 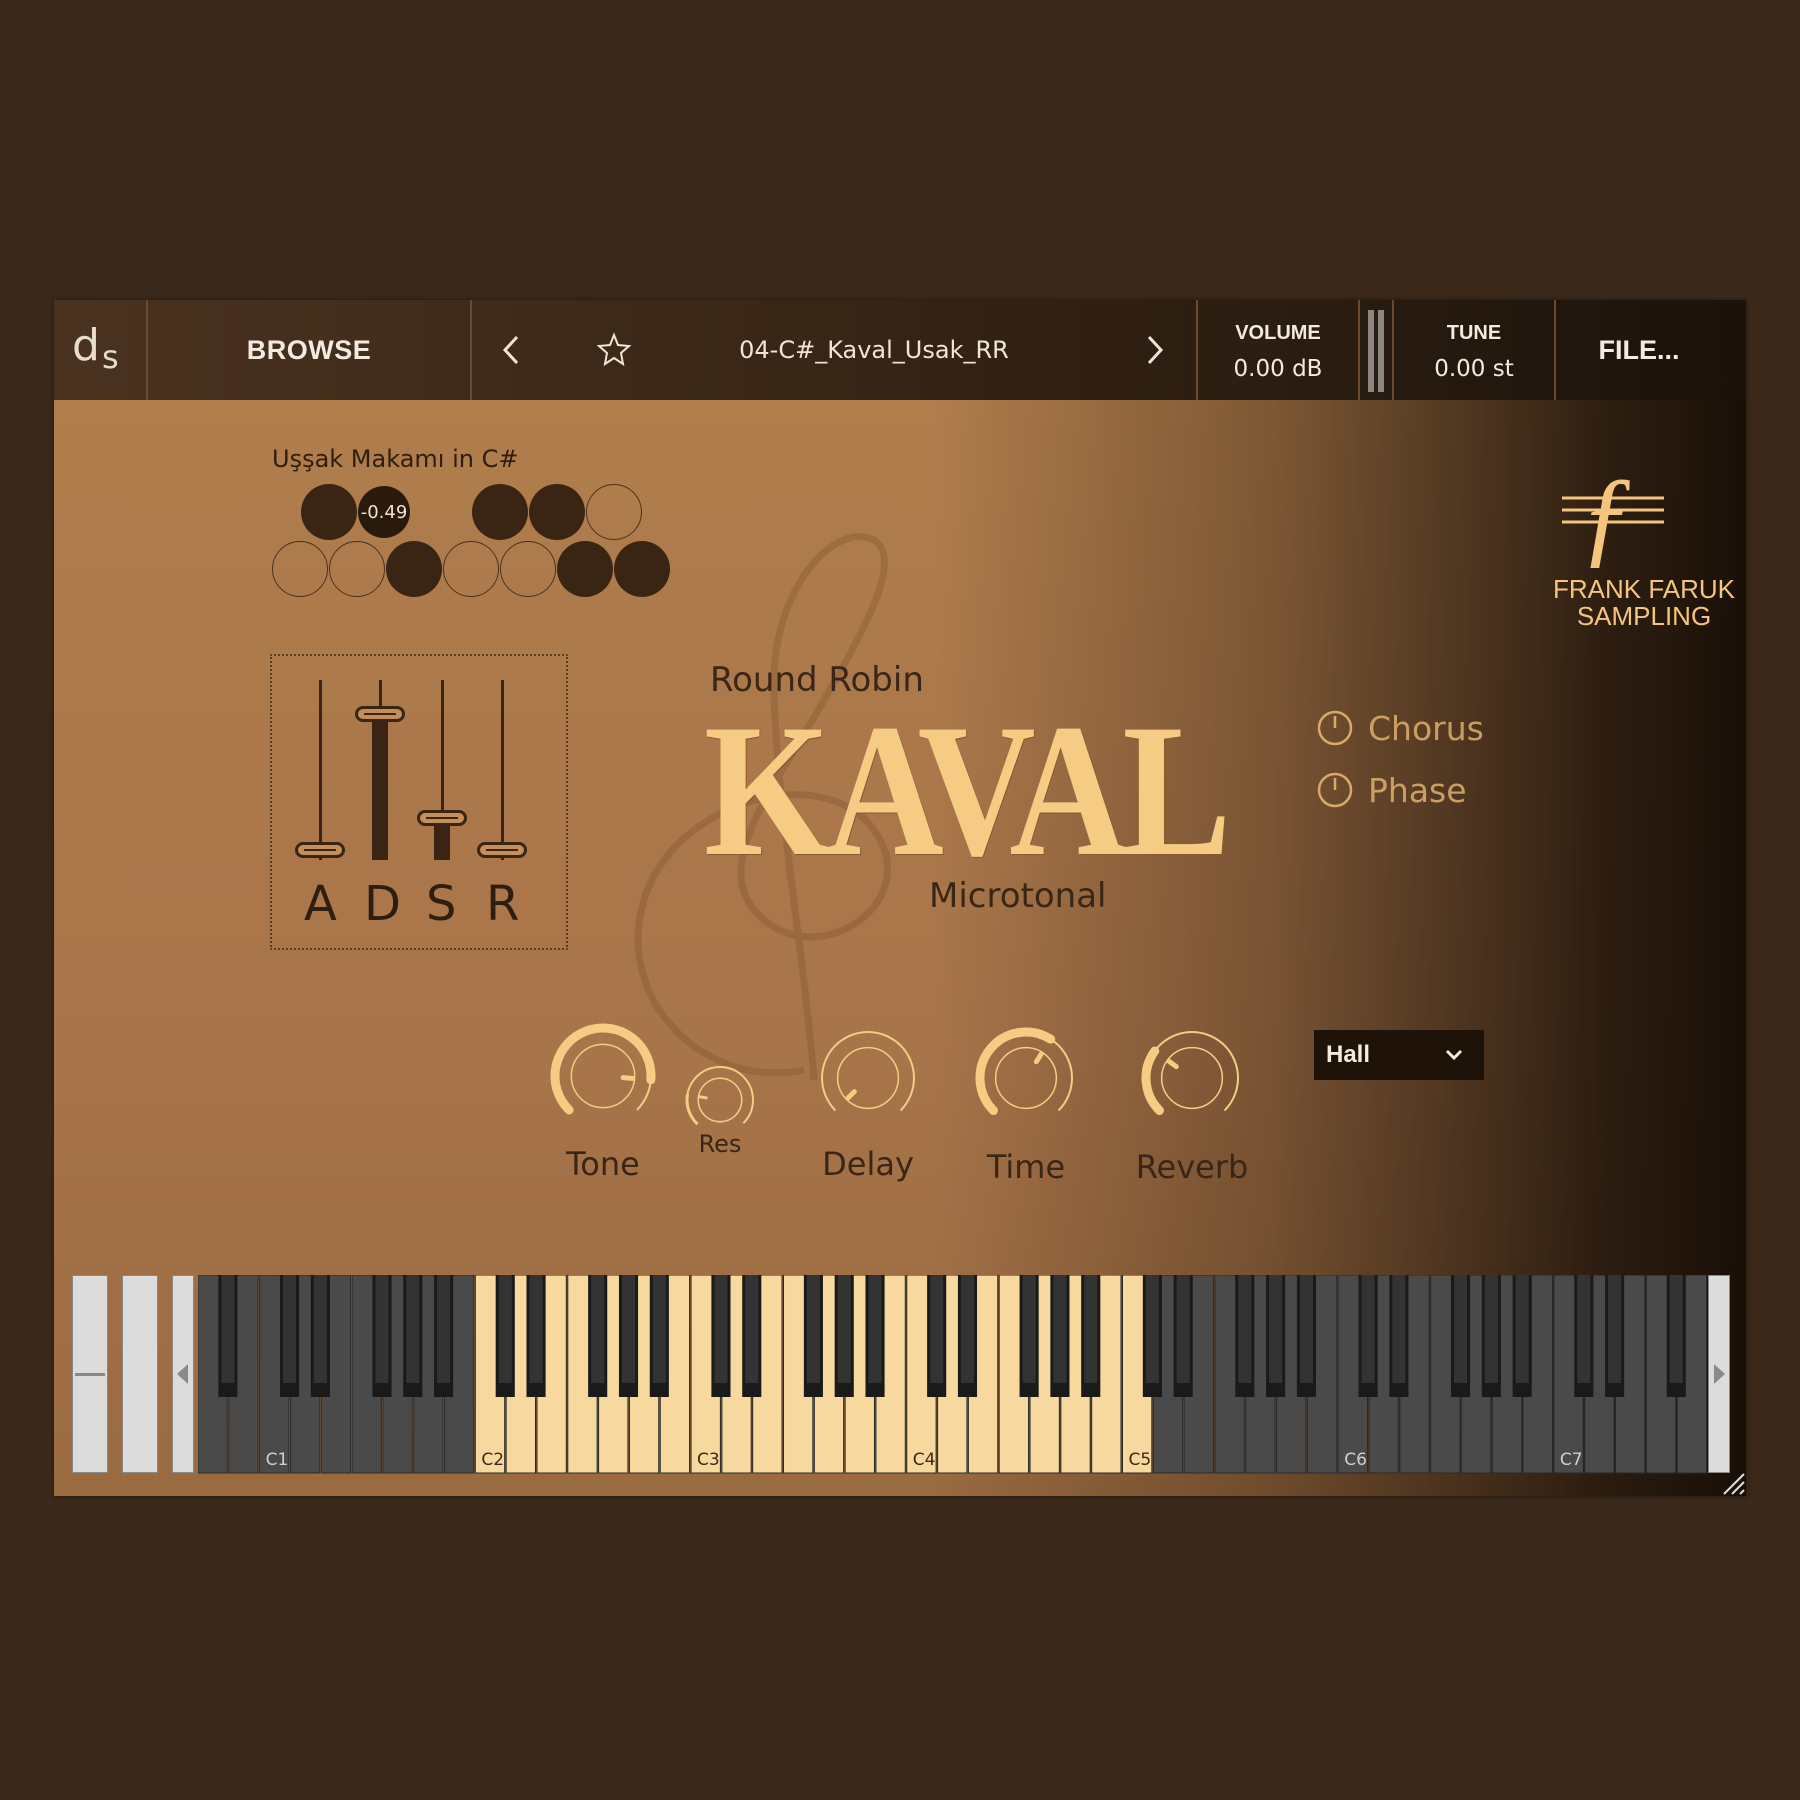 What do you see at coordinates (1139, 1460) in the screenshot?
I see `octave-label: C5` at bounding box center [1139, 1460].